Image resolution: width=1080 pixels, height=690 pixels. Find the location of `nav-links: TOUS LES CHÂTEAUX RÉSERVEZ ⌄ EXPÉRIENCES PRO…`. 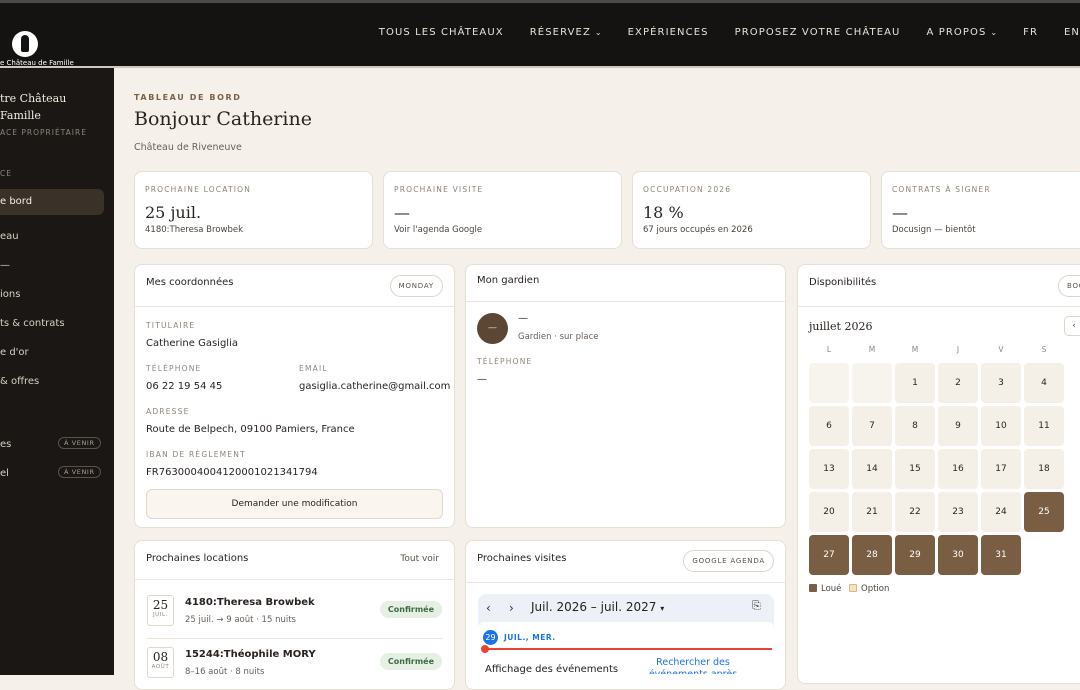

nav-links: TOUS LES CHÂTEAUX RÉSERVEZ ⌄ EXPÉRIENCES PRO… is located at coordinates (716, 32).